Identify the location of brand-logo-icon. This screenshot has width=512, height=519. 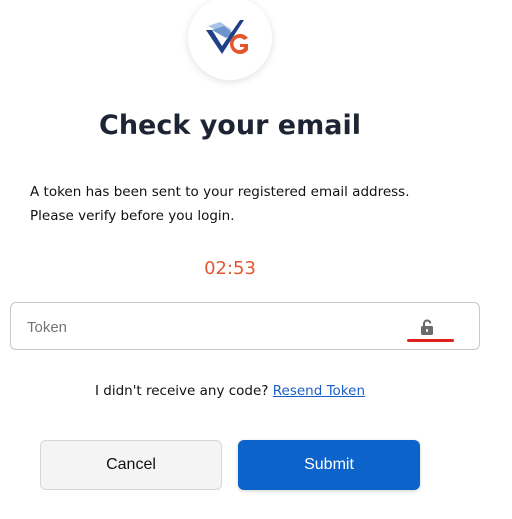
(227, 37).